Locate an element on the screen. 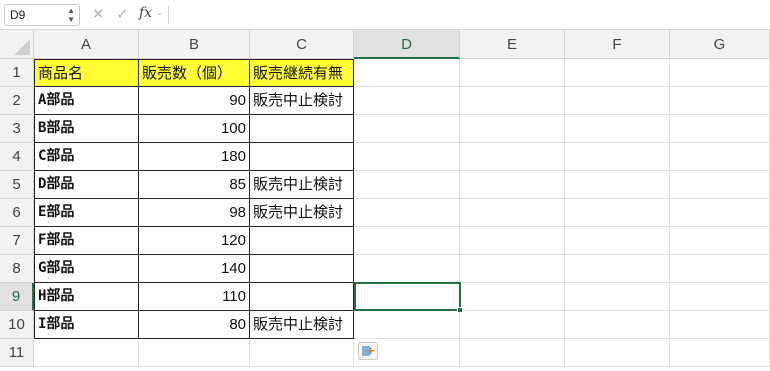 The image size is (770, 371). cell-d5 is located at coordinates (407, 185).